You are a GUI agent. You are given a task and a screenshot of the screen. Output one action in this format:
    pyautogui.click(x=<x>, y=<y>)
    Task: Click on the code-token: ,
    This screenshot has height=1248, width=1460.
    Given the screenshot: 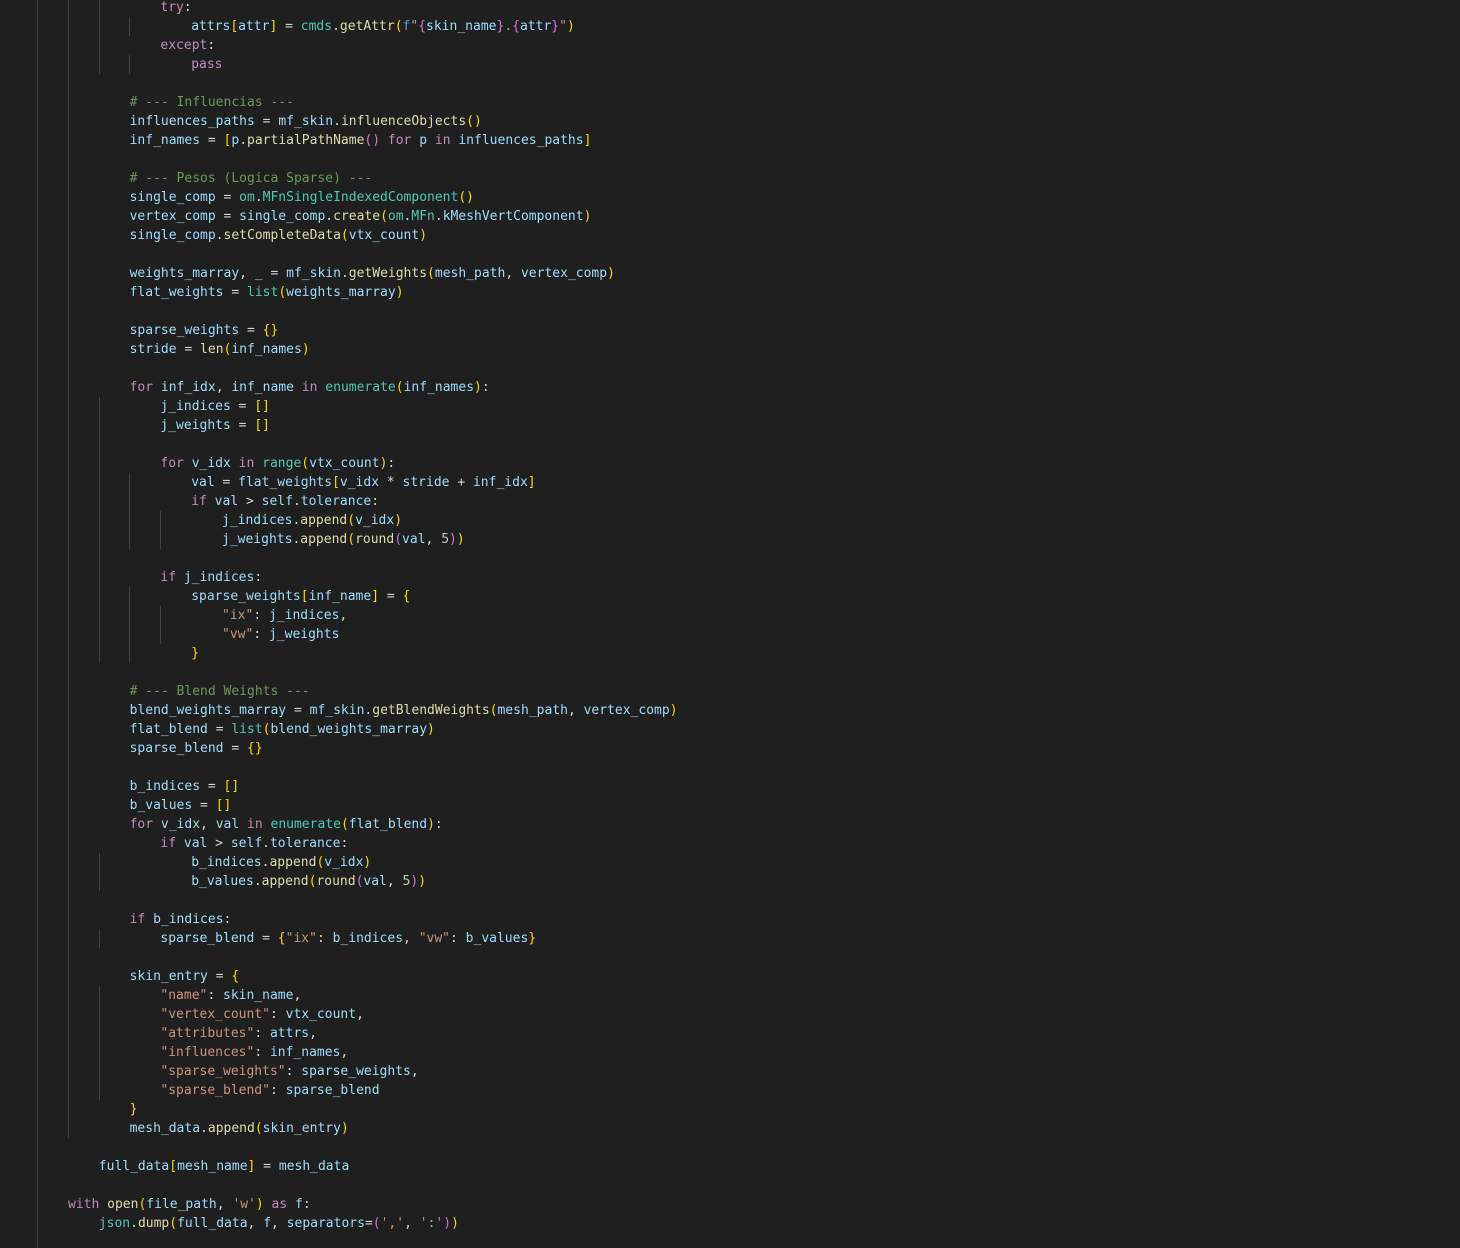 What is the action you would take?
    pyautogui.click(x=360, y=1014)
    